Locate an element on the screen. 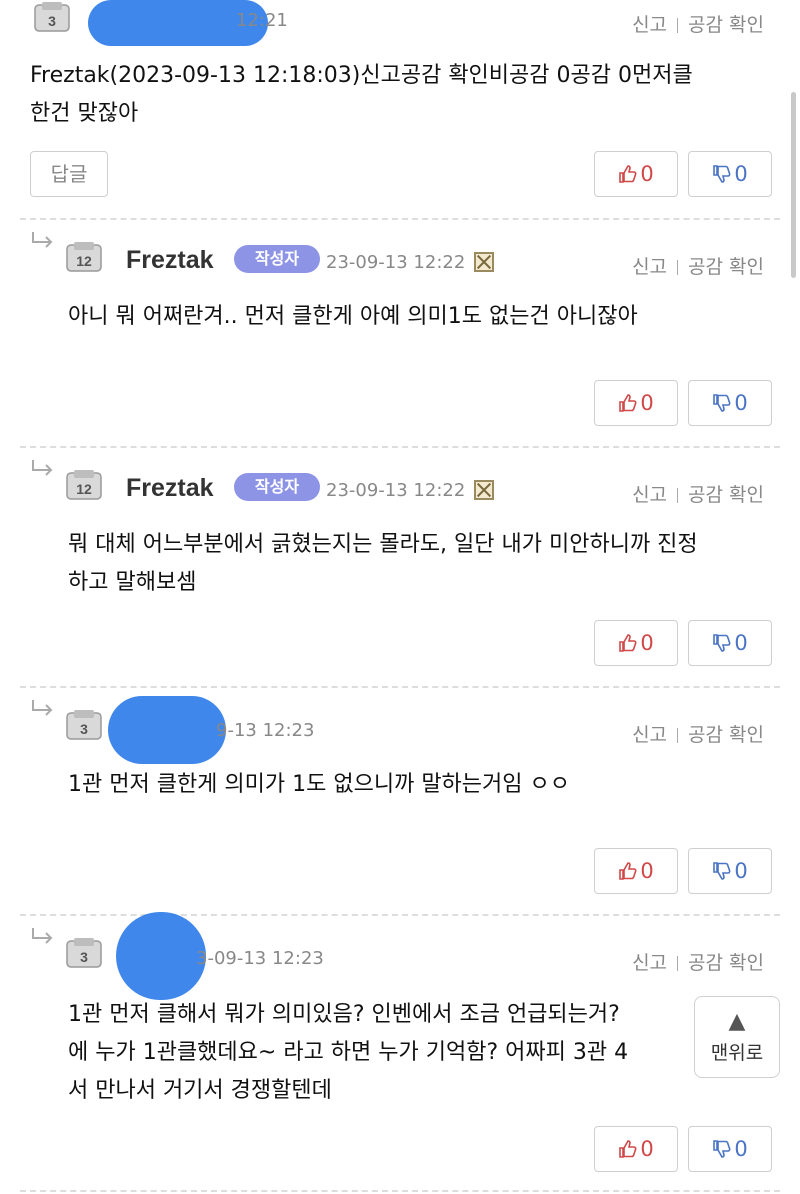 The height and width of the screenshot is (1194, 800). comment-body: 1관 먼저 클한게 의미가 1도 없으니까 말하는거임 ㅇㅇ is located at coordinates (319, 784).